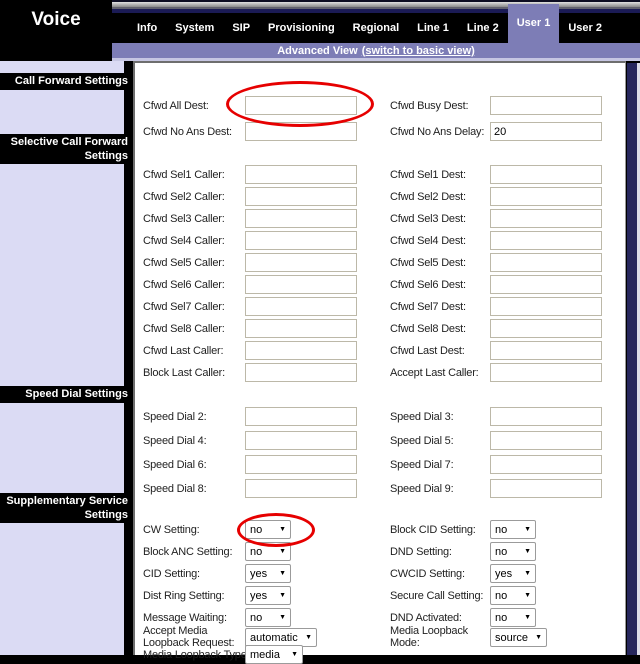 The height and width of the screenshot is (664, 640). What do you see at coordinates (301, 372) in the screenshot?
I see `block-last-caller-input` at bounding box center [301, 372].